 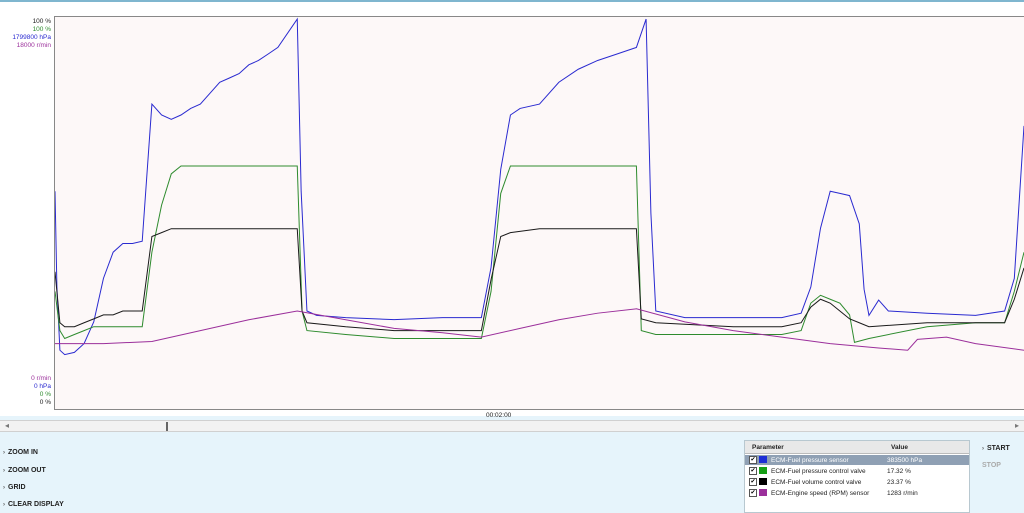 What do you see at coordinates (810, 460) in the screenshot?
I see `parameter-name: ECM-Fuel pressure sensor` at bounding box center [810, 460].